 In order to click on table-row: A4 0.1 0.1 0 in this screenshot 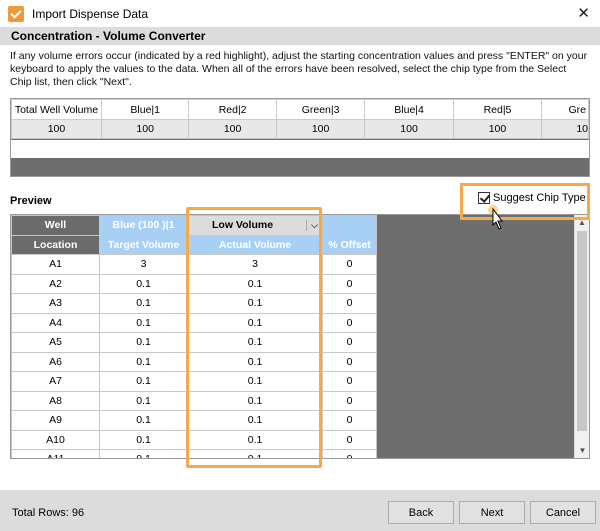, I will do `click(194, 322)`.